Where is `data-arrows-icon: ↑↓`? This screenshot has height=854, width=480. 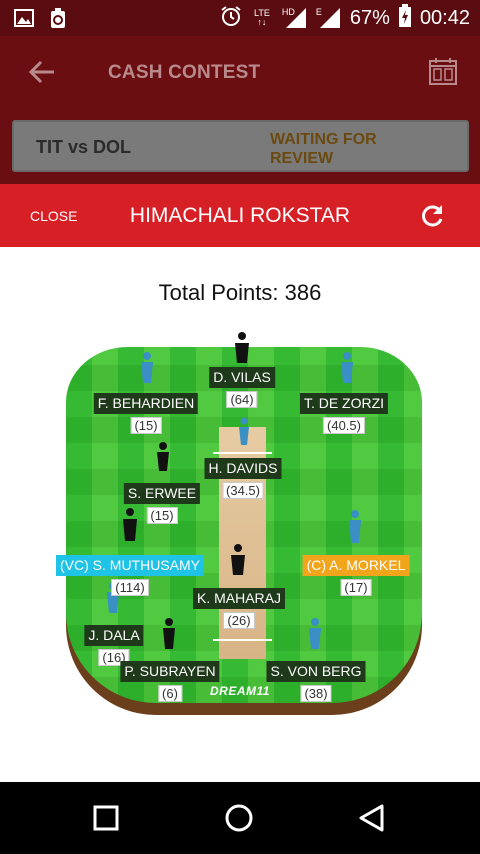
data-arrows-icon: ↑↓ is located at coordinates (262, 22).